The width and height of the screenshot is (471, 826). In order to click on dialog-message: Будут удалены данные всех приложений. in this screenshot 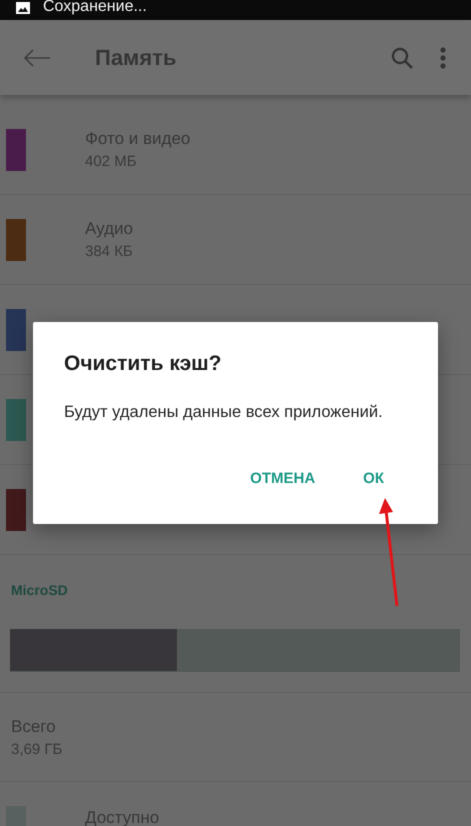, I will do `click(223, 412)`.